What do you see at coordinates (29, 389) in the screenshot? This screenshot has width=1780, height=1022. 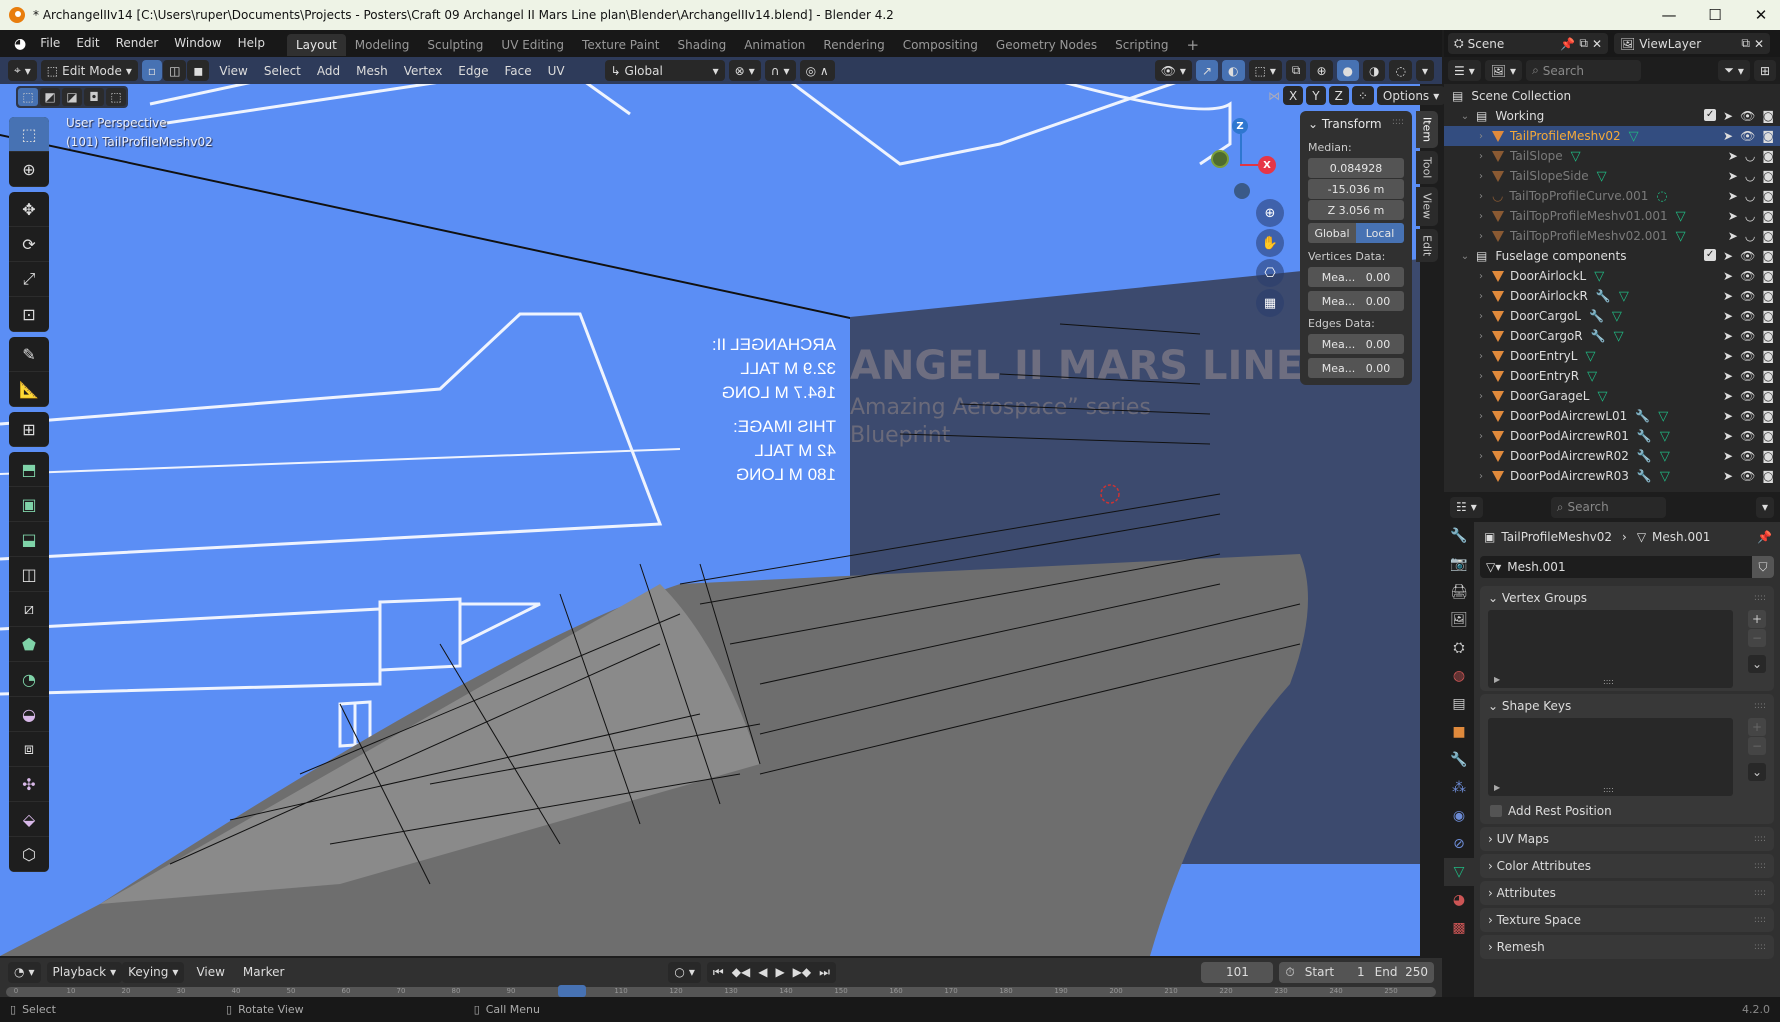 I see `measure-tool-icon: 📐` at bounding box center [29, 389].